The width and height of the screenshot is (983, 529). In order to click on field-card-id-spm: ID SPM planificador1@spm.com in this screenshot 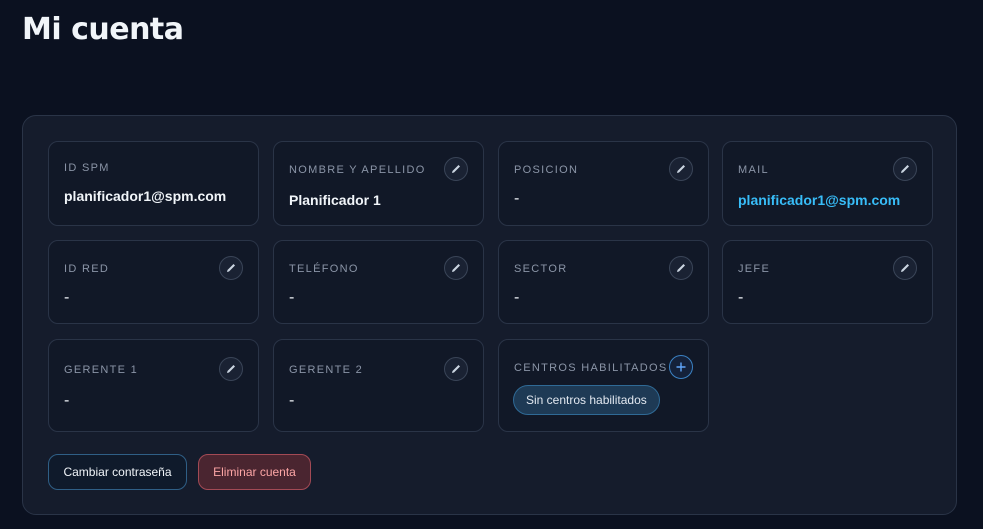, I will do `click(153, 183)`.